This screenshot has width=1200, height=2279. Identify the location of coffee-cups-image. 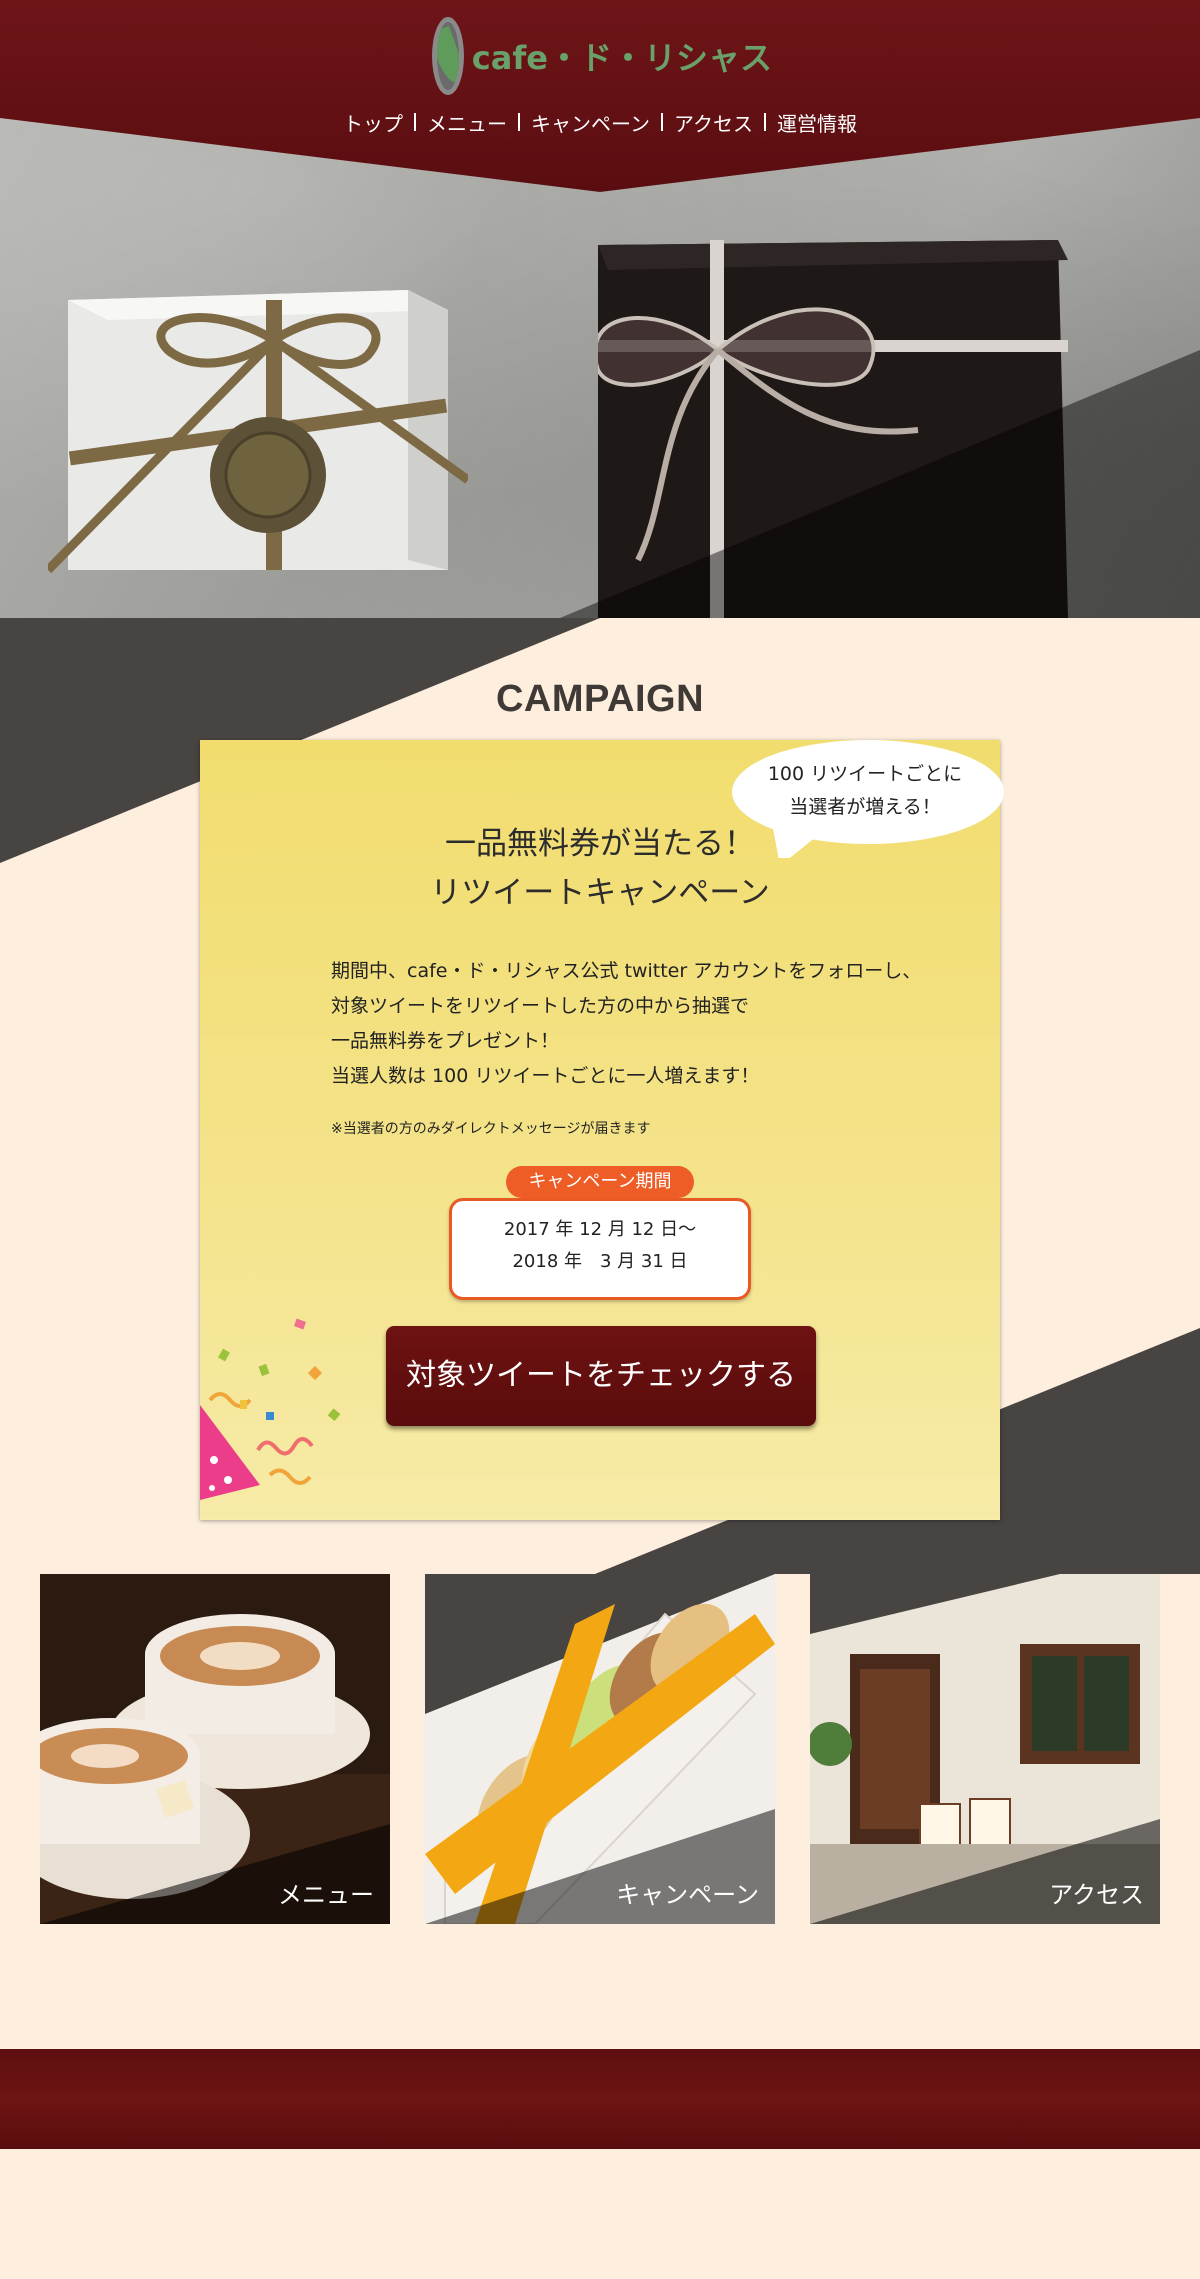
(215, 1749).